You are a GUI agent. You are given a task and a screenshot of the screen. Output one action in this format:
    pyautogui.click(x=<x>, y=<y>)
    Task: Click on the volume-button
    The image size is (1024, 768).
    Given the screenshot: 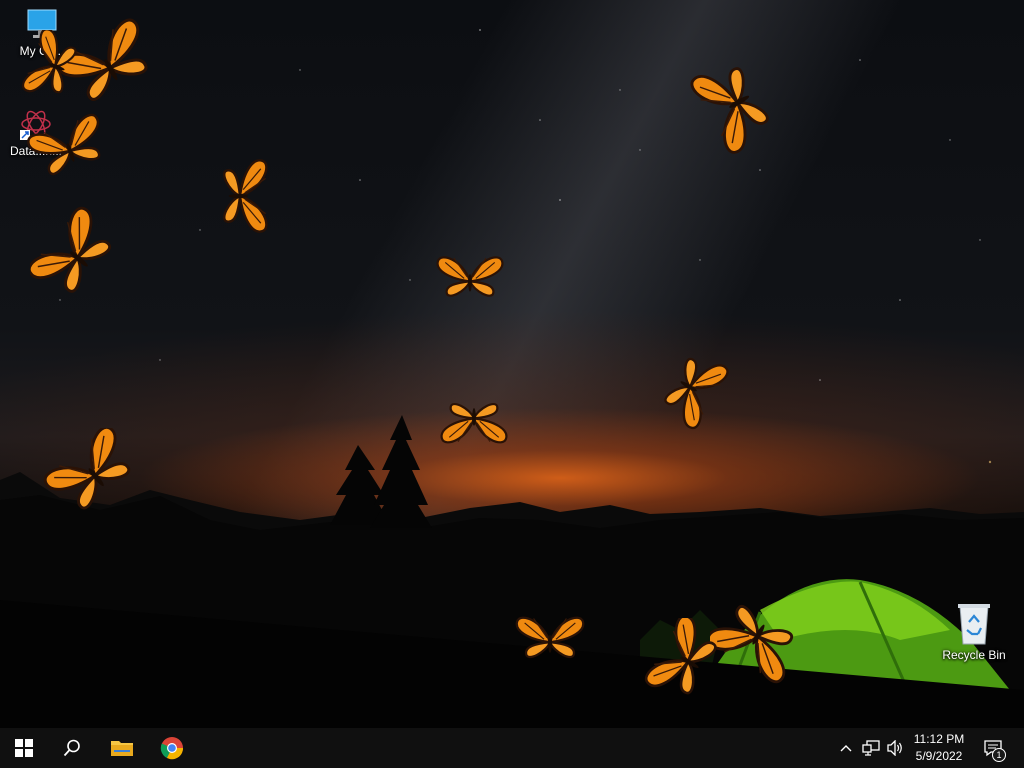 What is the action you would take?
    pyautogui.click(x=895, y=748)
    